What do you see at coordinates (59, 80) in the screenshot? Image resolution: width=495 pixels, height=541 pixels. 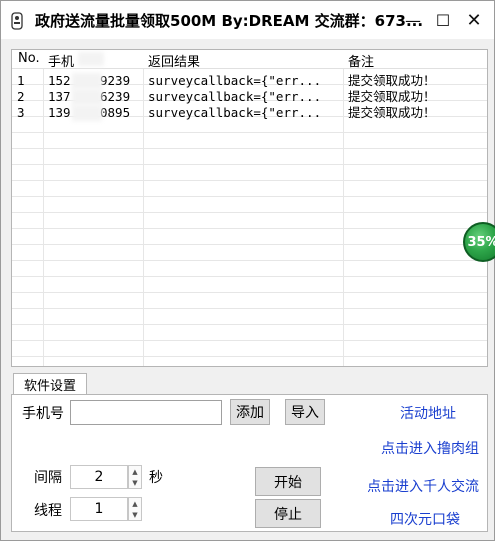 I see `row-phone: 152` at bounding box center [59, 80].